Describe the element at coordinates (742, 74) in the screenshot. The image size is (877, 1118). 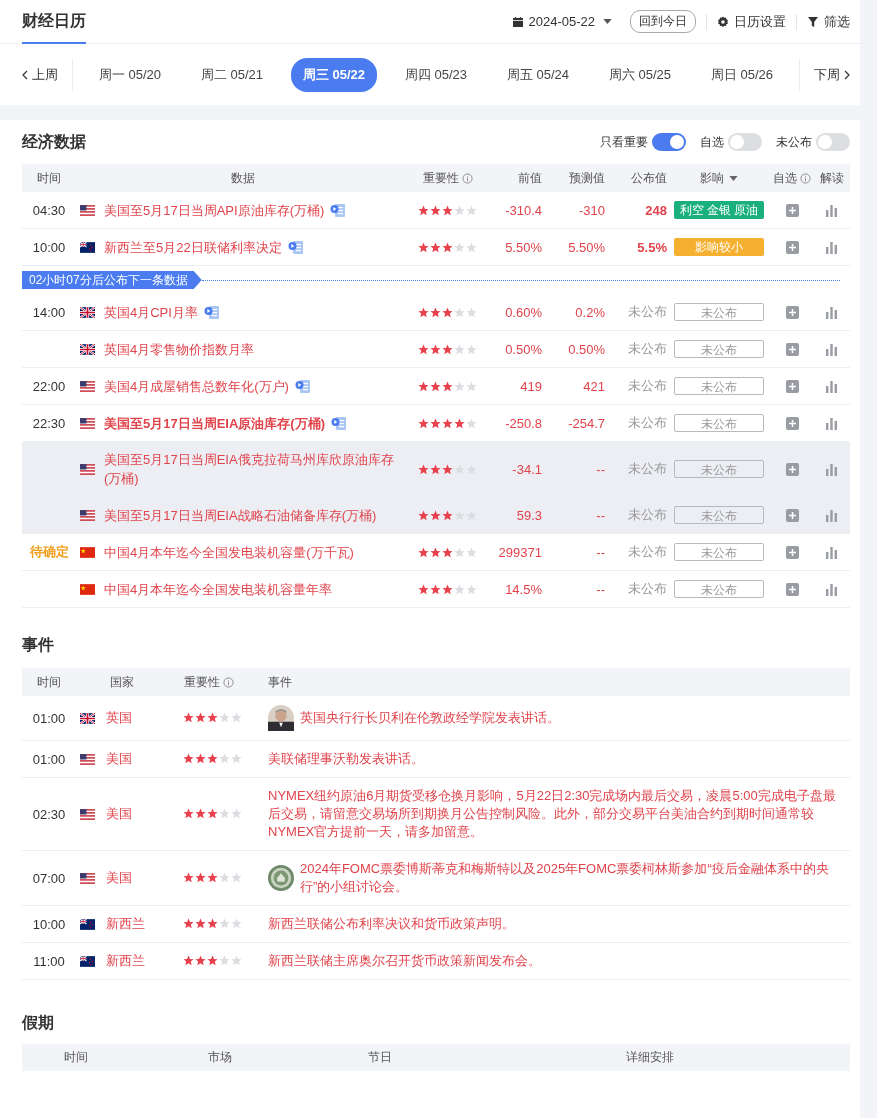
I see `day-tab: 周日 05/26` at that location.